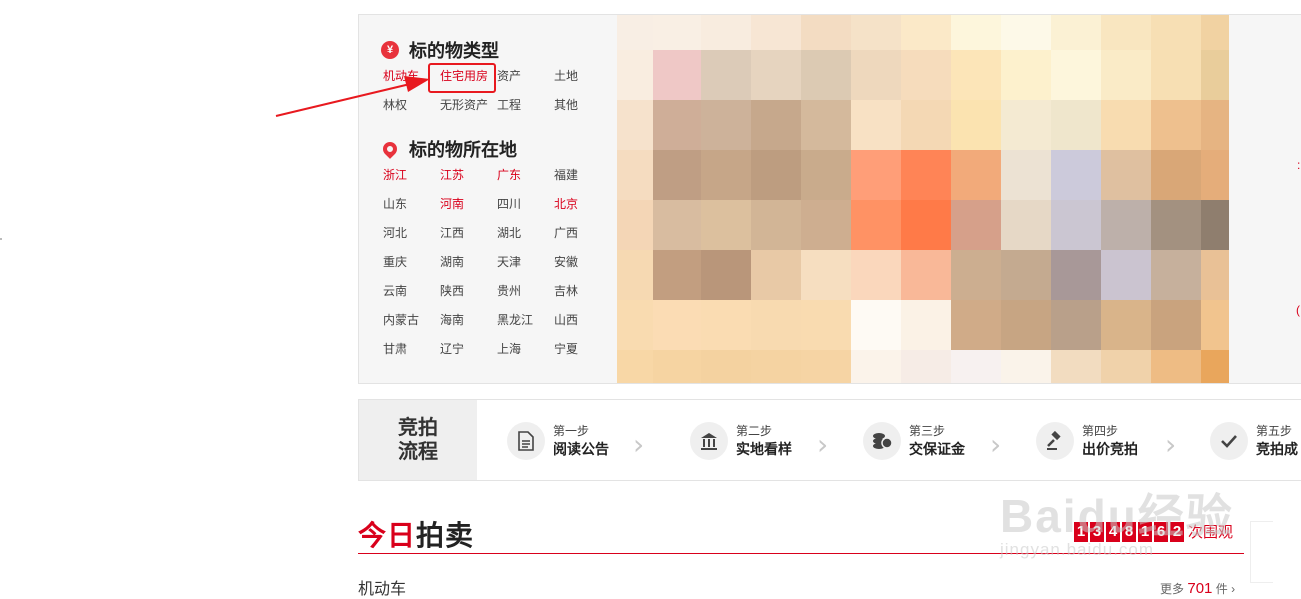  Describe the element at coordinates (582, 204) in the screenshot. I see `region-link: 北京` at that location.